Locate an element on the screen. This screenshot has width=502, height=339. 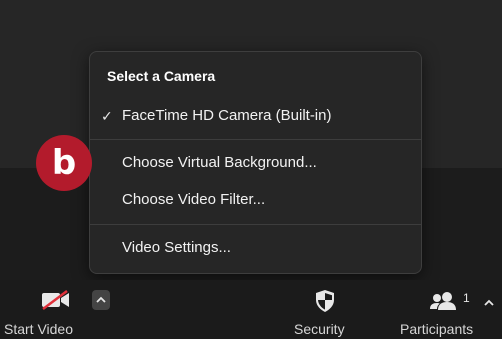
security-button: Security is located at coordinates (326, 309).